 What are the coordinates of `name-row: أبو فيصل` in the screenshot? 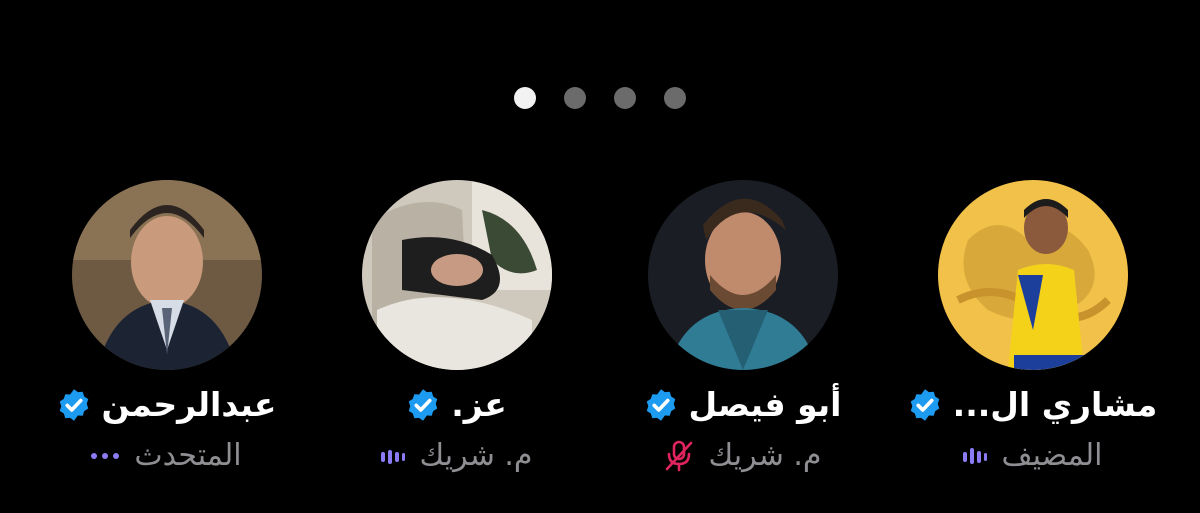 It's located at (742, 404).